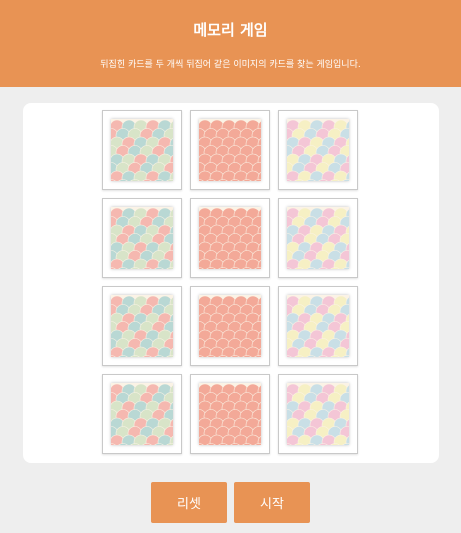 This screenshot has height=533, width=461. What do you see at coordinates (230, 30) in the screenshot?
I see `page-title: 메모리 게임` at bounding box center [230, 30].